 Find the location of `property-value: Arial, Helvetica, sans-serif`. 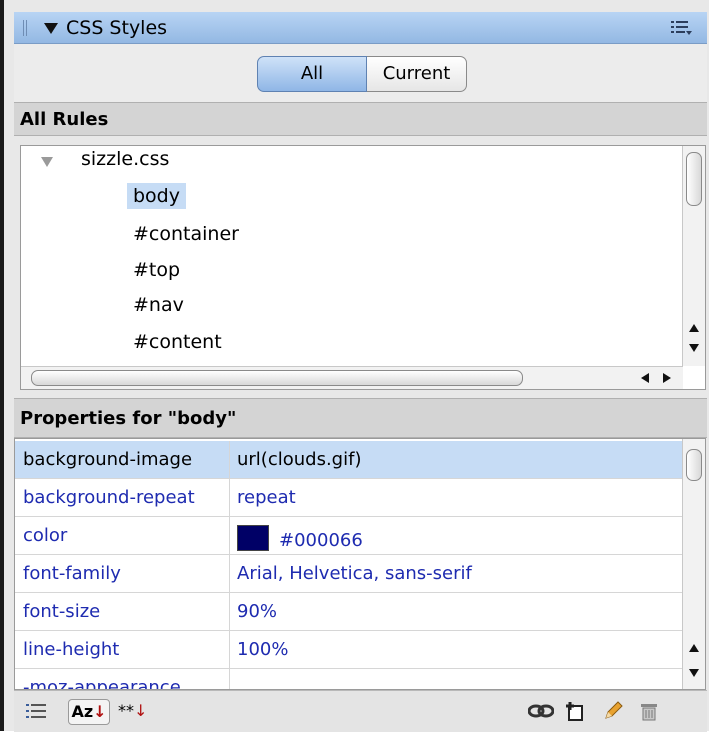

property-value: Arial, Helvetica, sans-serif is located at coordinates (354, 573).